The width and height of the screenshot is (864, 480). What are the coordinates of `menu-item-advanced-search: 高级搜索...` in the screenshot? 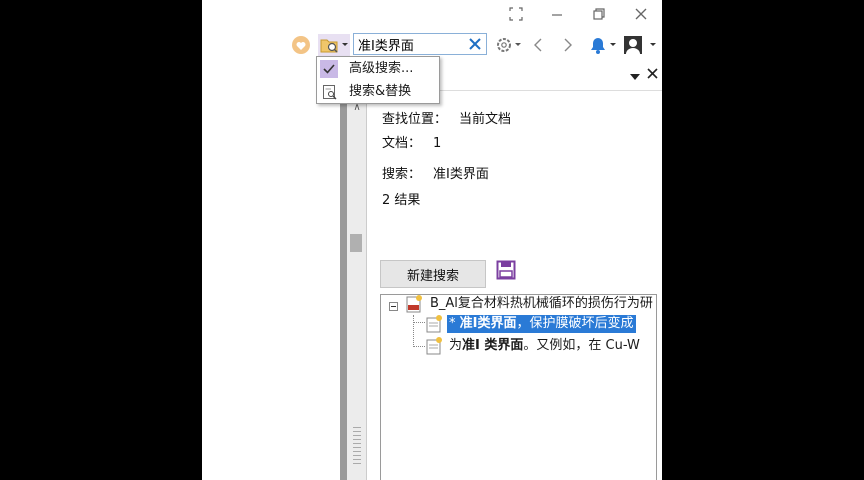 It's located at (378, 69).